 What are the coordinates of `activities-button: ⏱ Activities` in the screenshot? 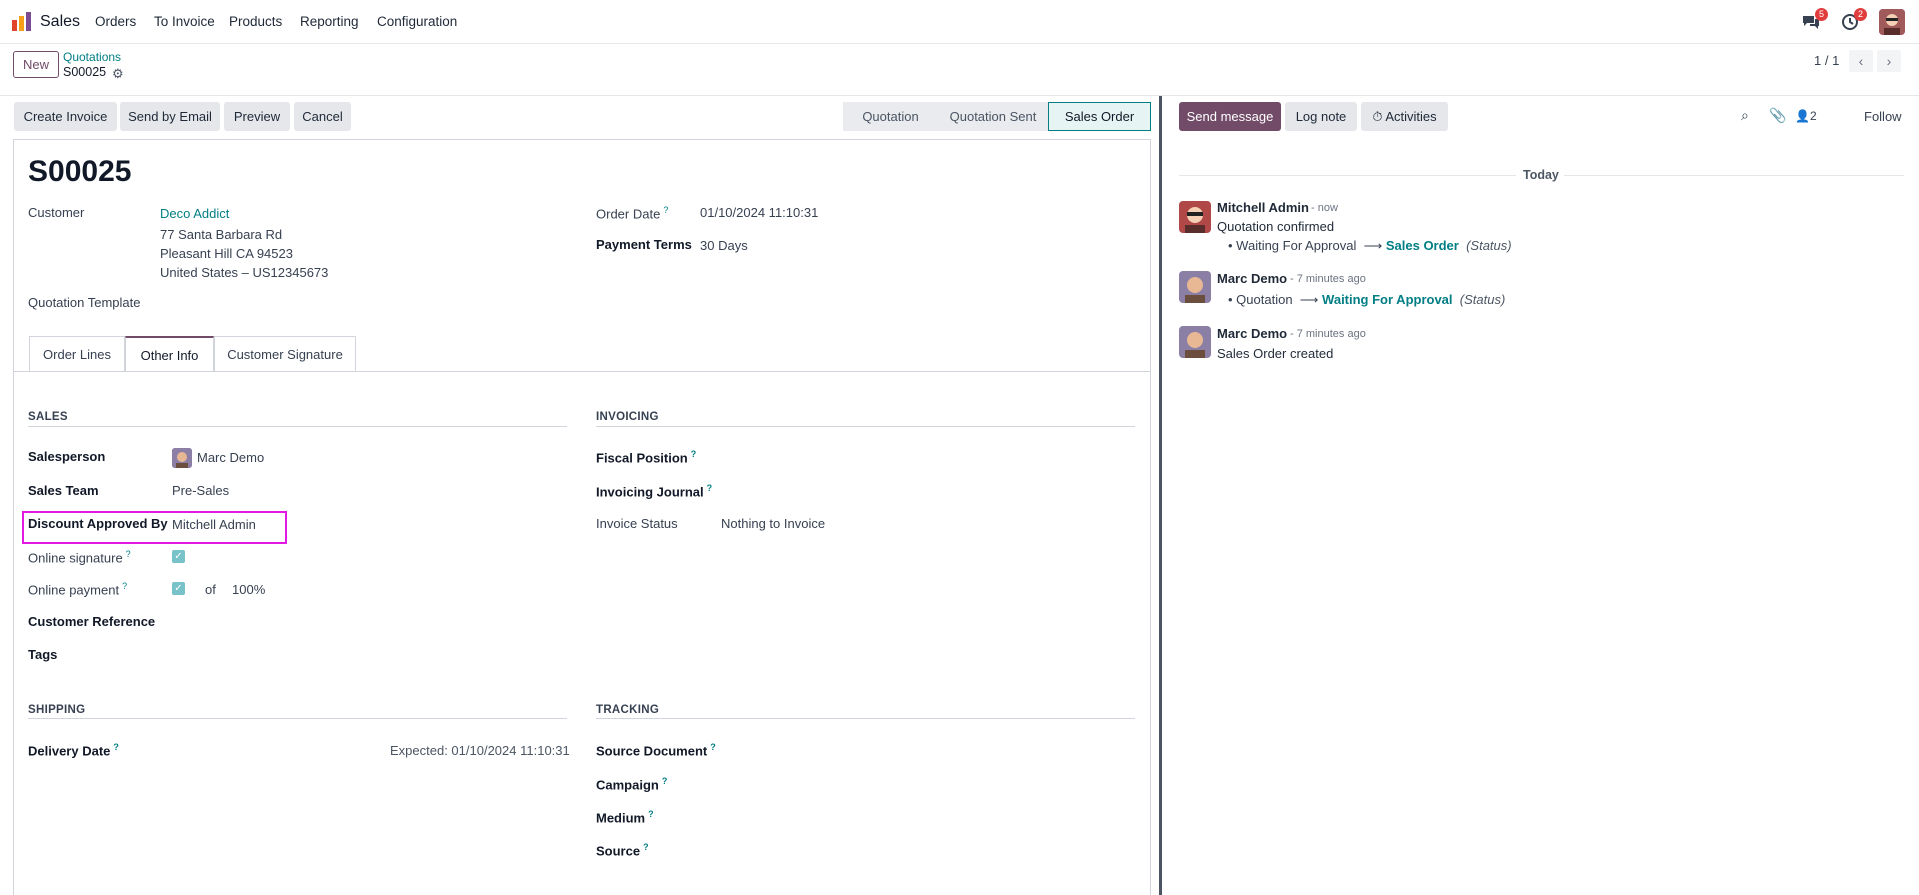 It's located at (1404, 116).